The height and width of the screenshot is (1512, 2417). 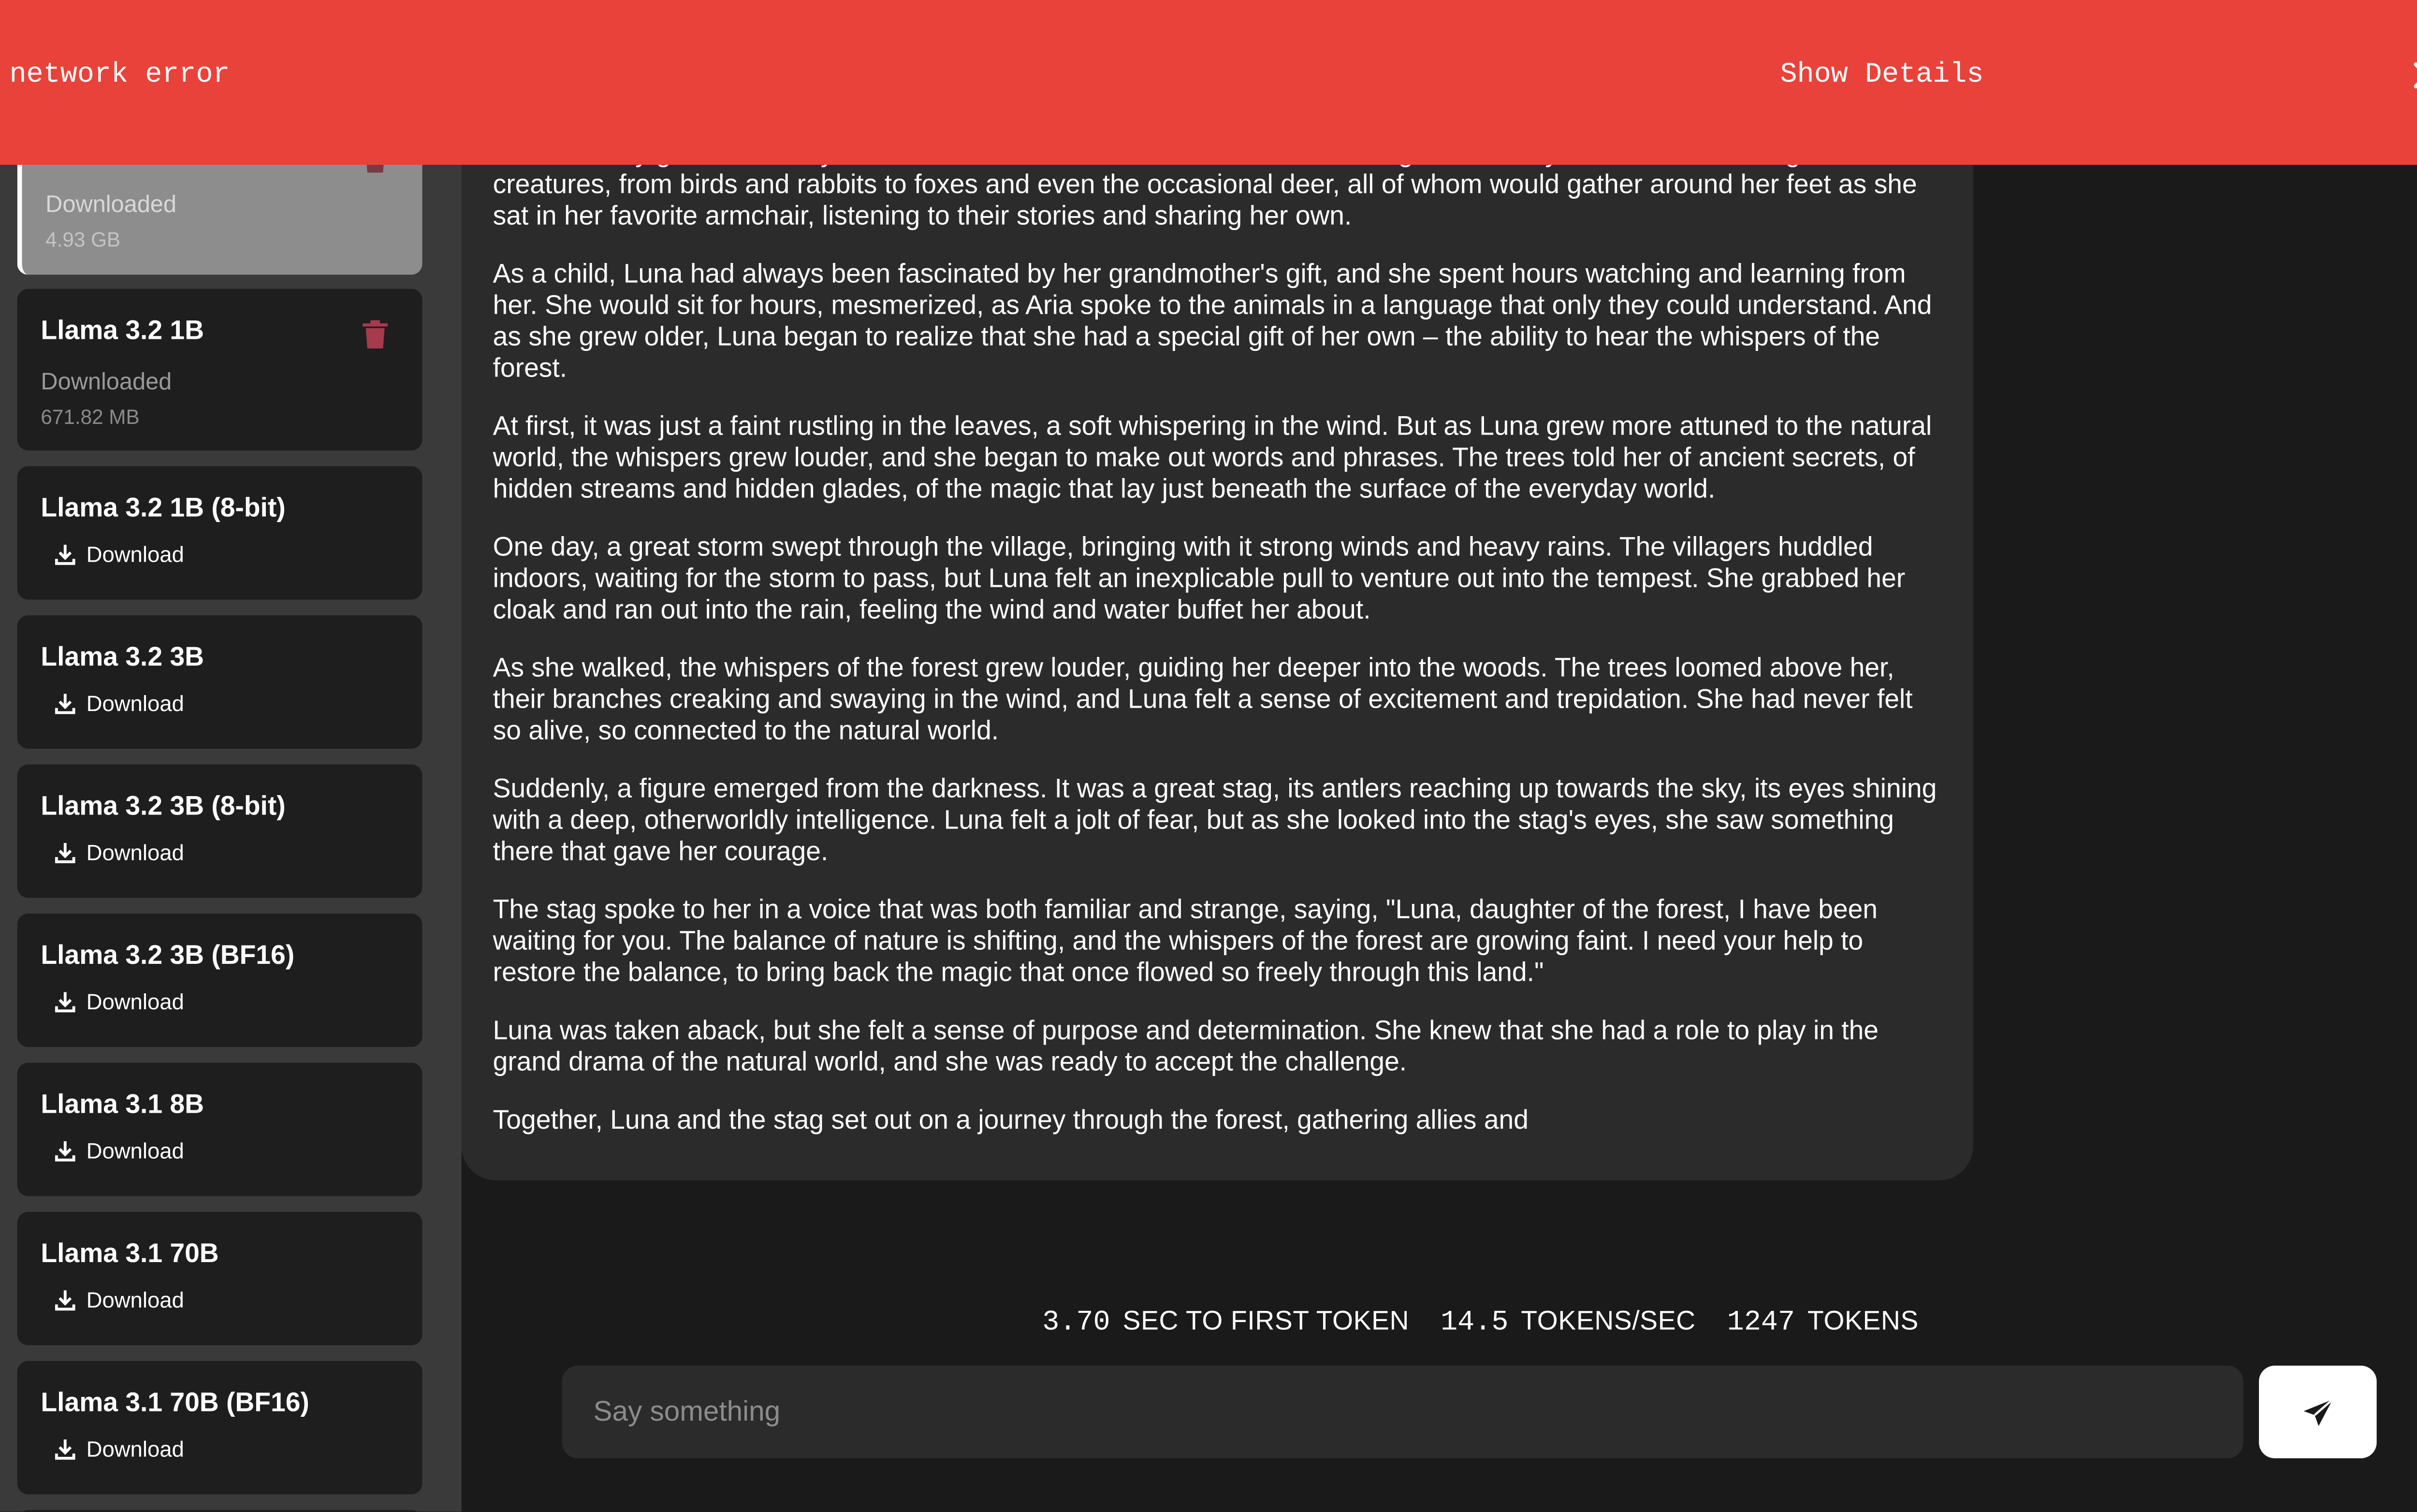 What do you see at coordinates (122, 330) in the screenshot?
I see `model-name: Llama 3.2 1B` at bounding box center [122, 330].